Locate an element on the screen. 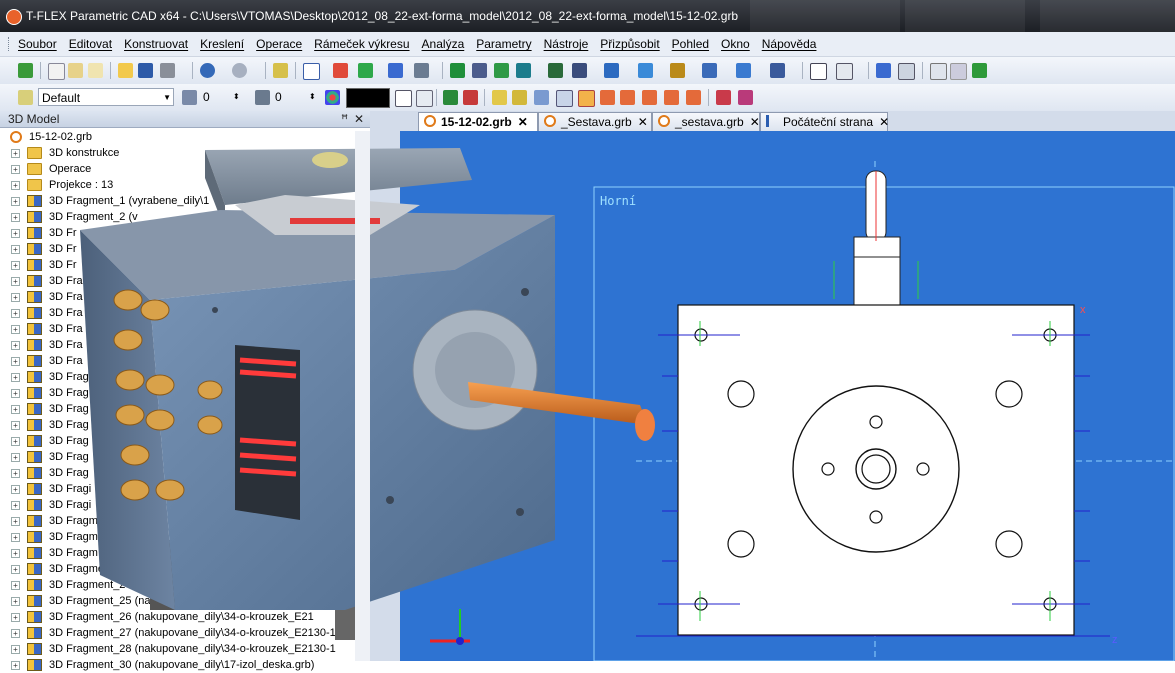  top-bolt is located at coordinates (330, 160).